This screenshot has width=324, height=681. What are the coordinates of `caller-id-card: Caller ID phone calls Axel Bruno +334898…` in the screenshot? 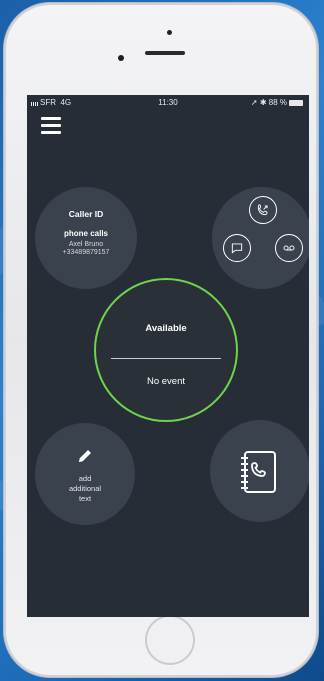 It's located at (86, 238).